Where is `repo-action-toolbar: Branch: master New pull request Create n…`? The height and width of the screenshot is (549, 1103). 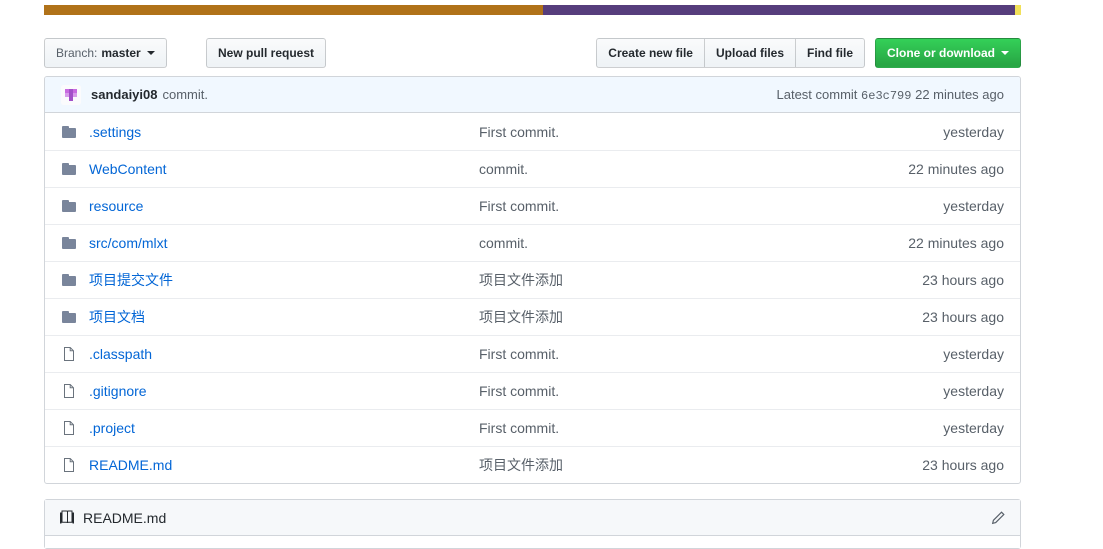
repo-action-toolbar: Branch: master New pull request Create n… is located at coordinates (532, 53).